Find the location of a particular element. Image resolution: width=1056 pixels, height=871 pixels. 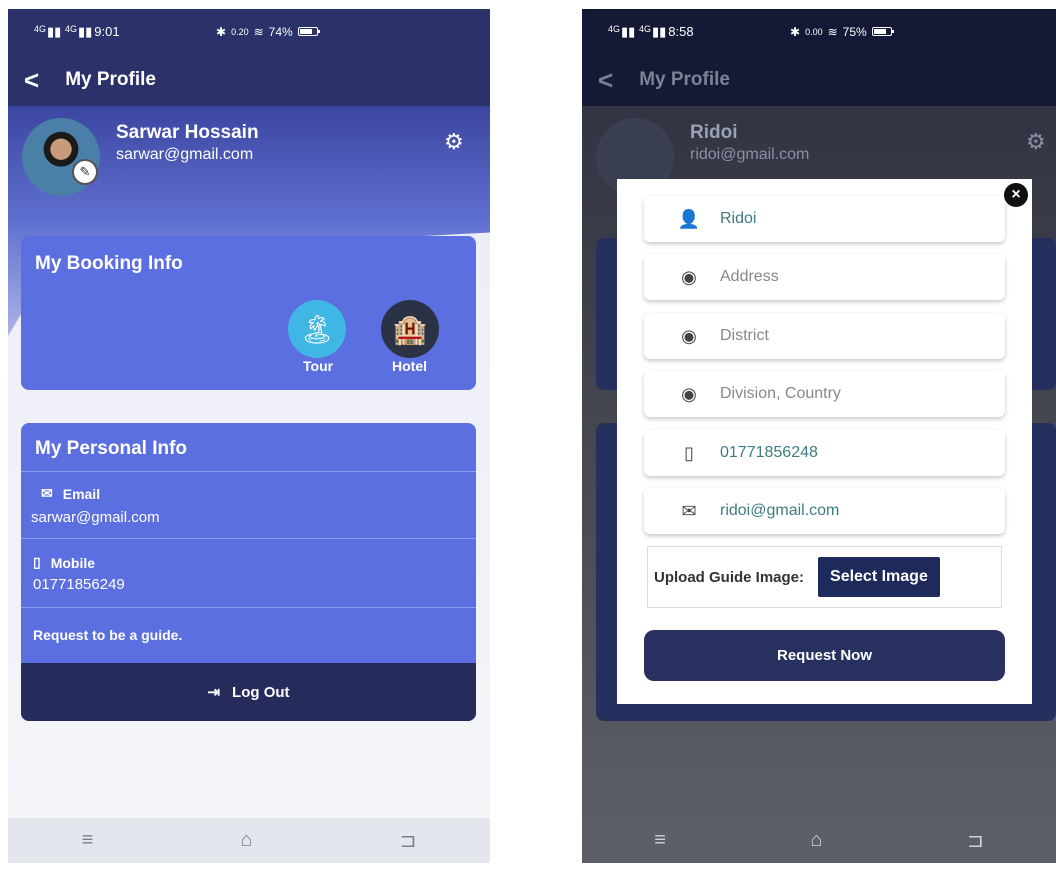

phone-field: ▯ 01771856248 is located at coordinates (824, 453).